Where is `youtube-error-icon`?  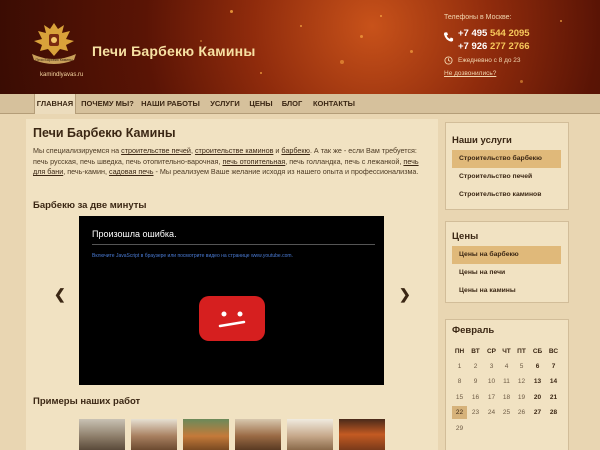 youtube-error-icon is located at coordinates (232, 318).